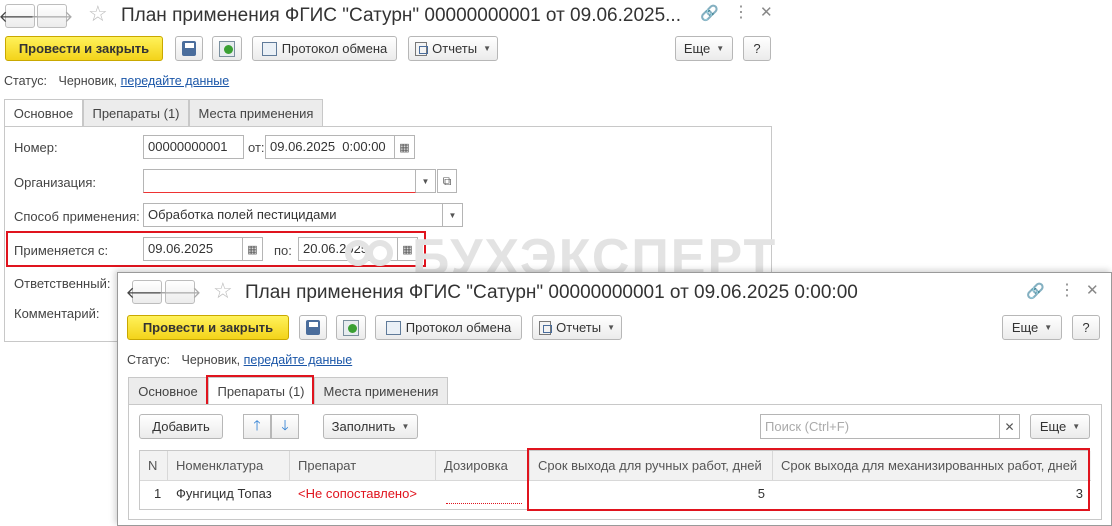 The image size is (1112, 526). Describe the element at coordinates (363, 466) in the screenshot. I see `column-header-preparation: Препарат` at that location.